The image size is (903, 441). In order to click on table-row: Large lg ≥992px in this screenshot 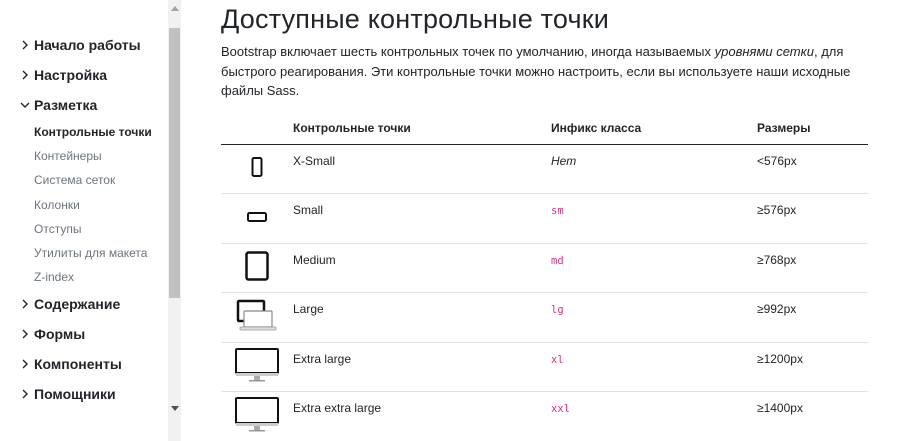, I will do `click(544, 317)`.